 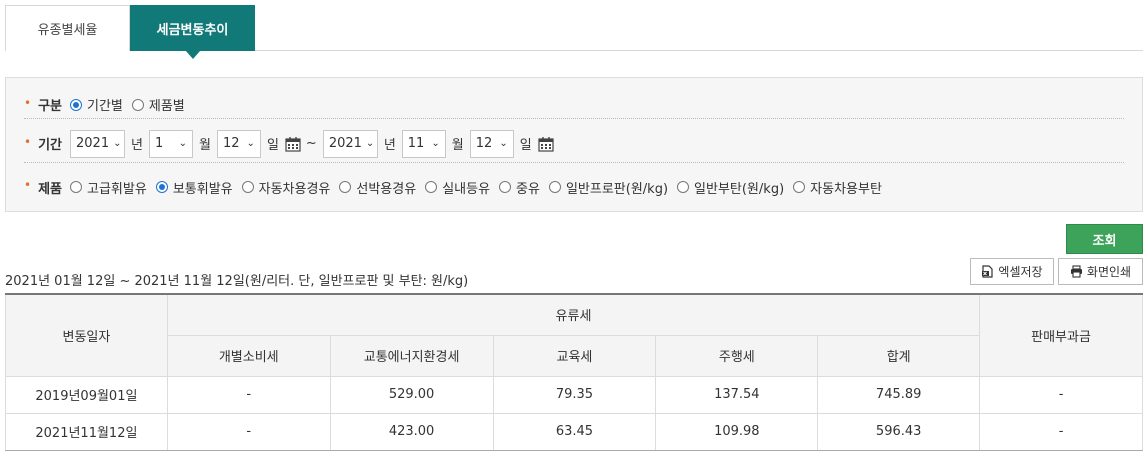 What do you see at coordinates (730, 187) in the screenshot?
I see `radio-product-butane: 일반부탄(원/kg)` at bounding box center [730, 187].